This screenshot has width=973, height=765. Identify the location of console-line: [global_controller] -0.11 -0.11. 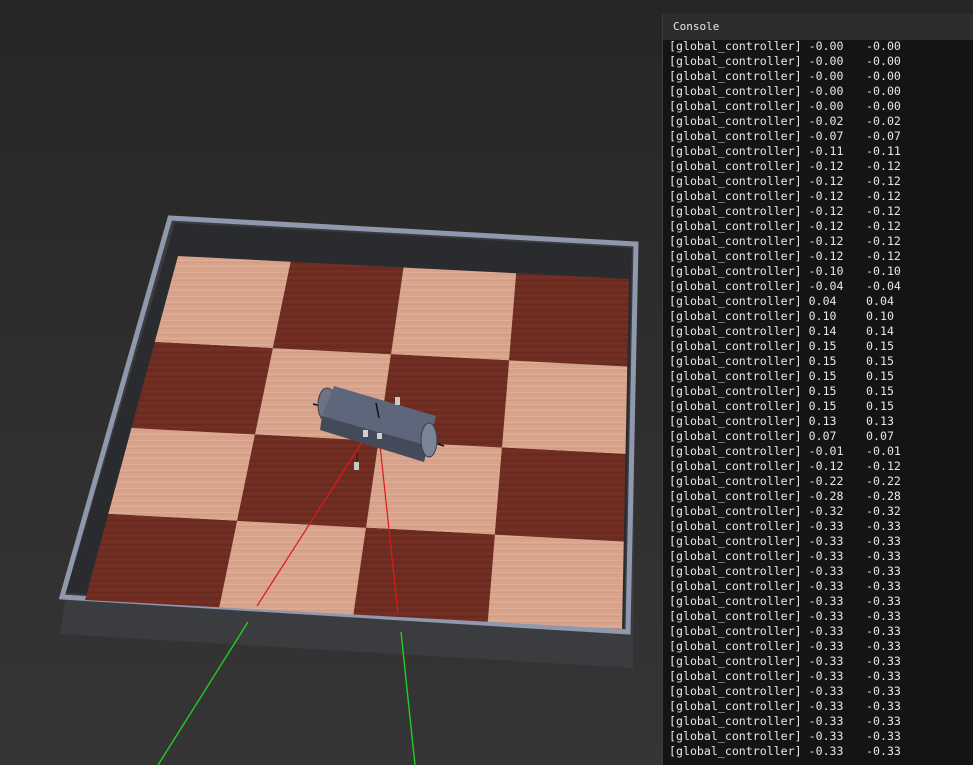
(821, 151).